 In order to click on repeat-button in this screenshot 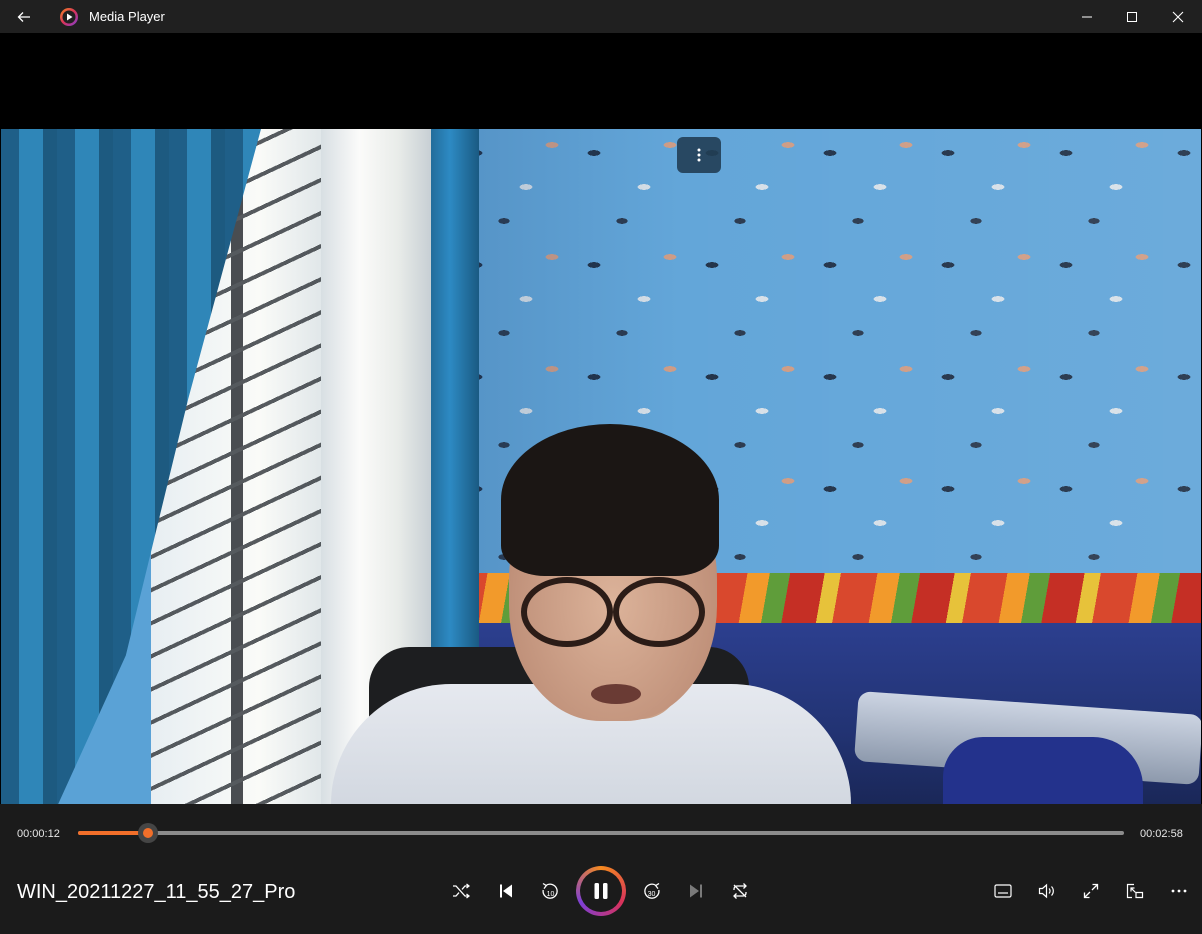, I will do `click(740, 891)`.